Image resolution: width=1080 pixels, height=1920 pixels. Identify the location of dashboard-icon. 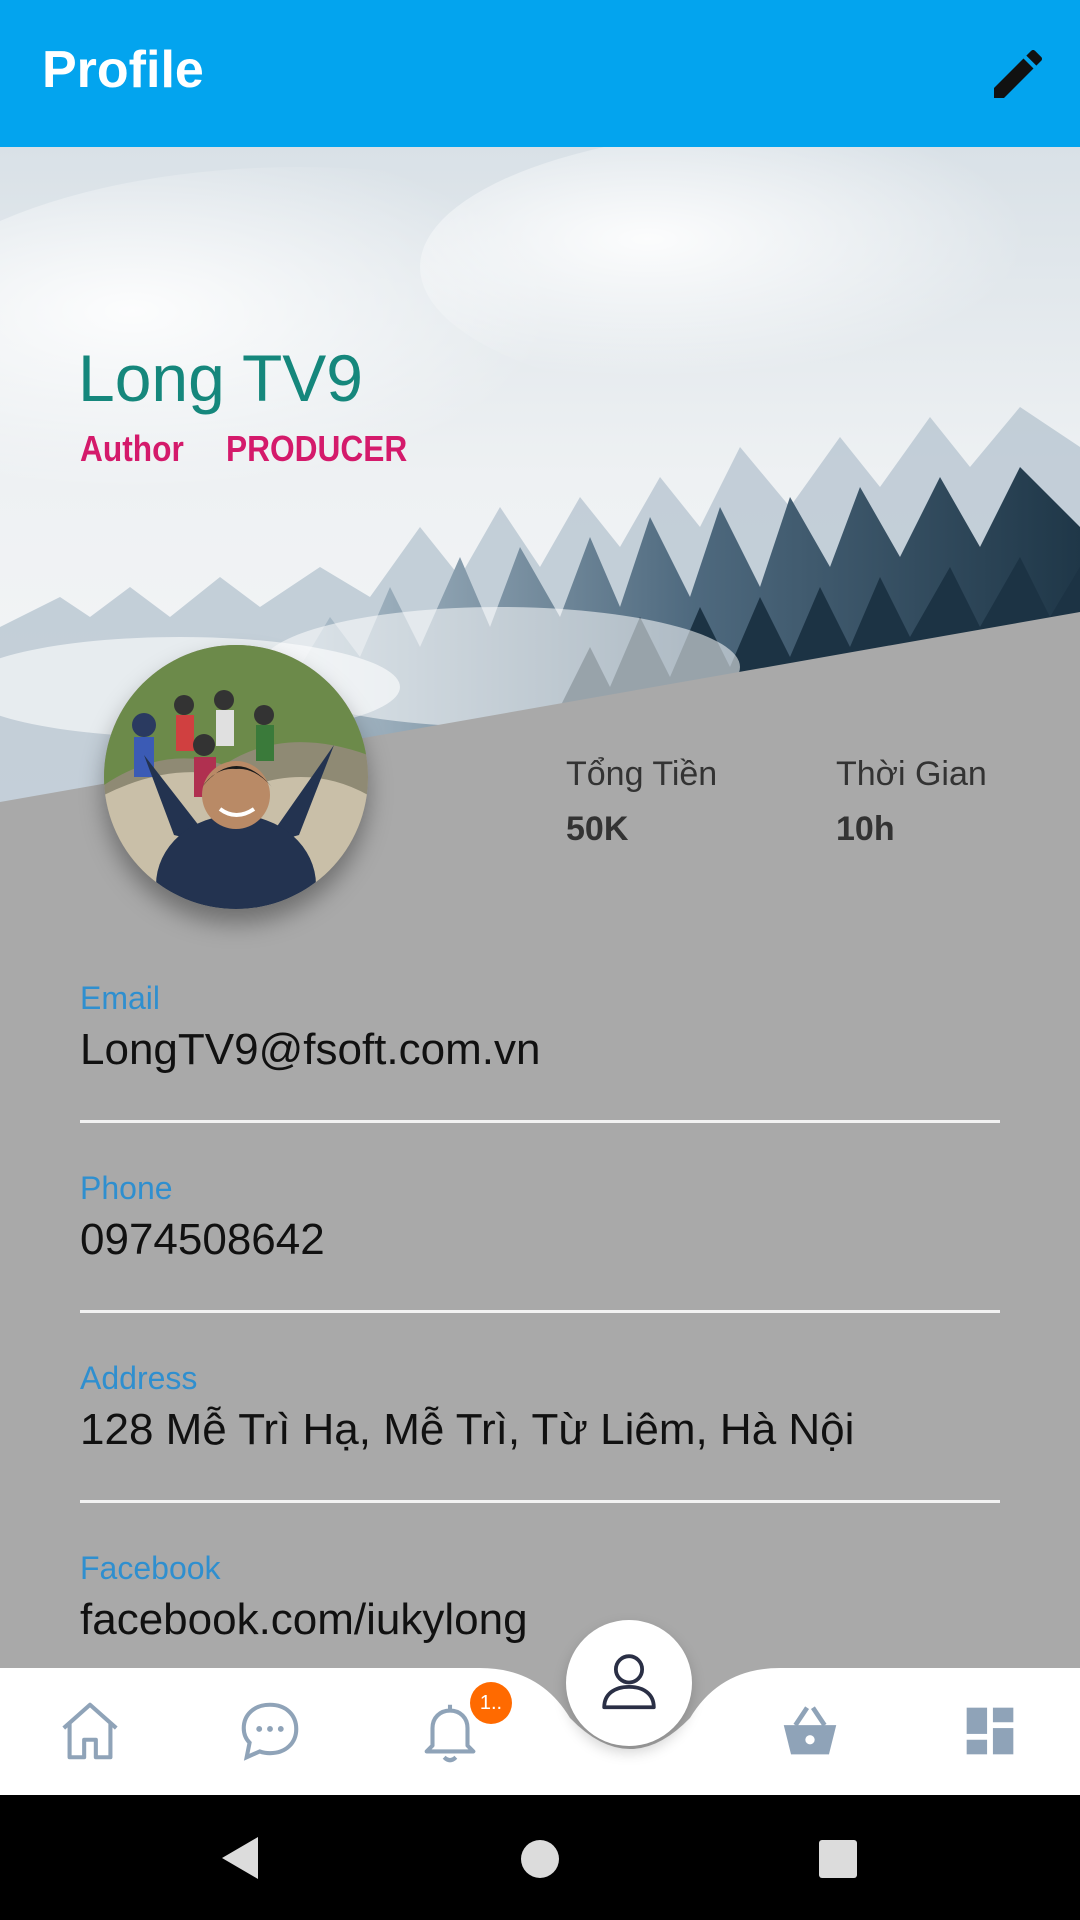
(990, 1731).